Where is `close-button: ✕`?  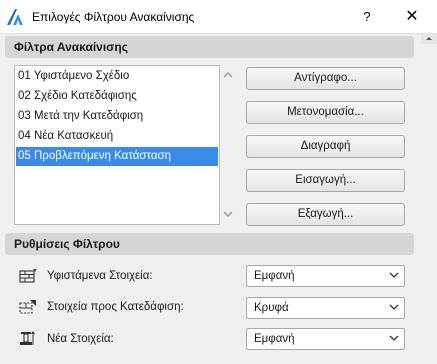
close-button: ✕ is located at coordinates (412, 17).